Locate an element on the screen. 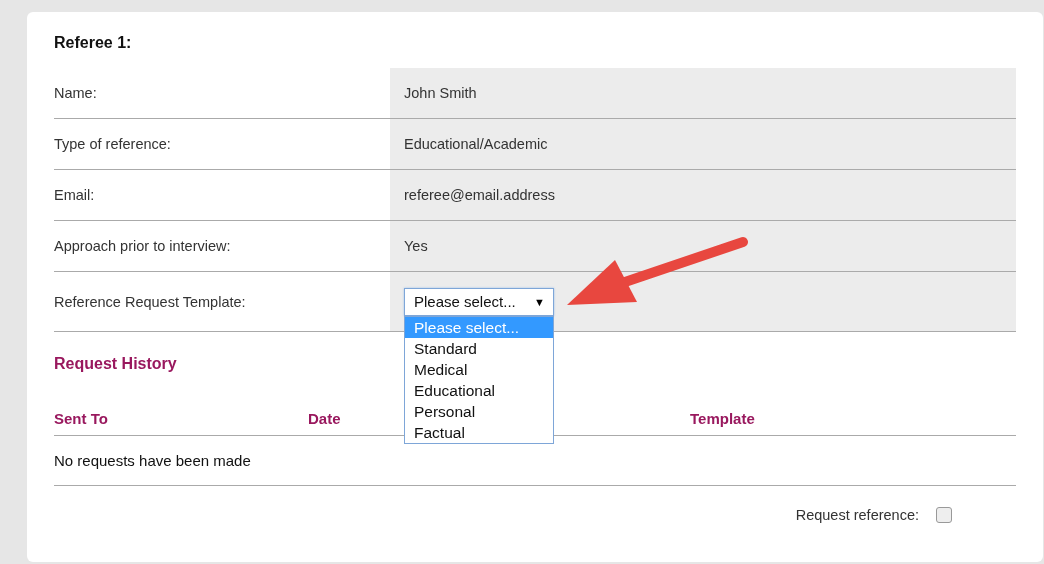 This screenshot has height=564, width=1044. field-label: Reference Request Template: is located at coordinates (150, 302).